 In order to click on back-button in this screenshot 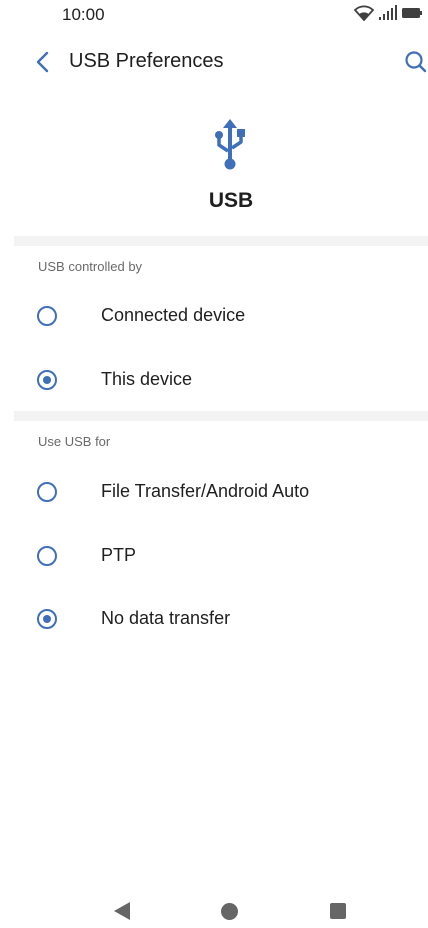, I will do `click(43, 62)`.